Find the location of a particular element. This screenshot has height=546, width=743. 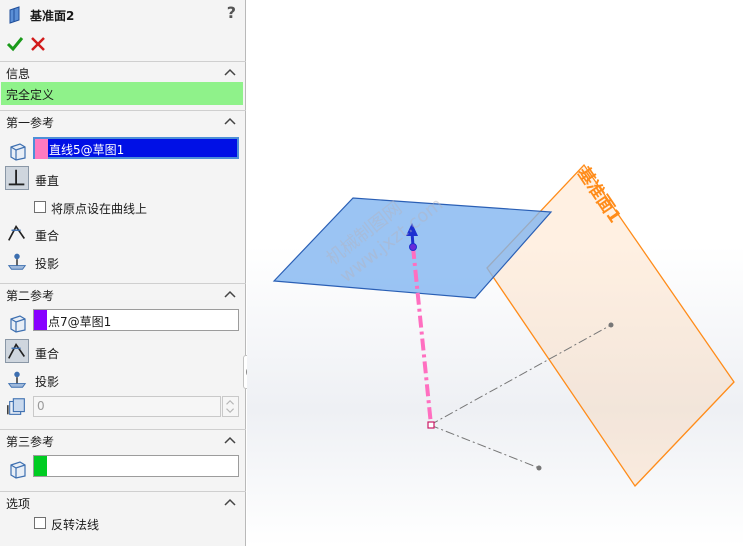

distance-spinner is located at coordinates (230, 406).